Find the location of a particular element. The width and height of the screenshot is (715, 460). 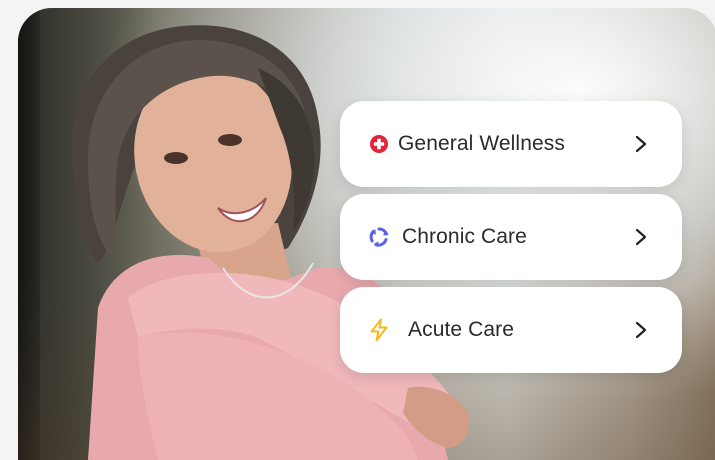

chronic-care-label: Chronic Care is located at coordinates (464, 236).